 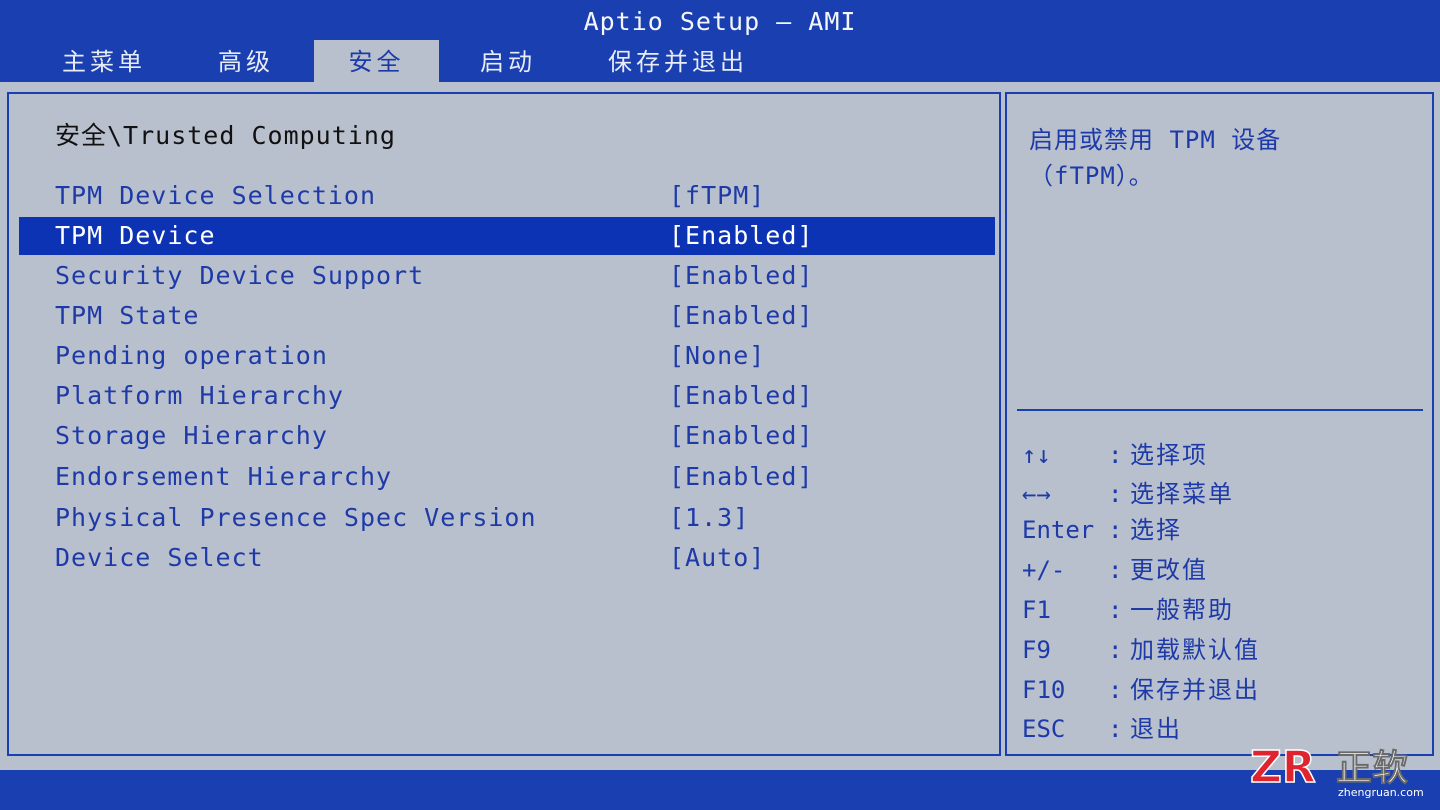 I want to click on setting-device-select: Device Select [Auto], so click(x=507, y=558).